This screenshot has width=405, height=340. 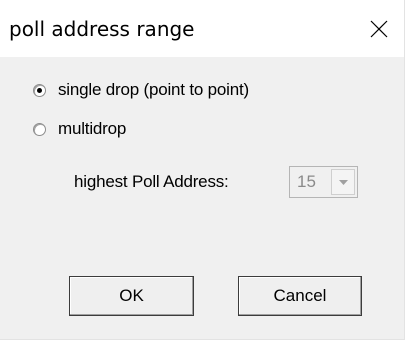 What do you see at coordinates (39, 90) in the screenshot?
I see `single-drop-radio` at bounding box center [39, 90].